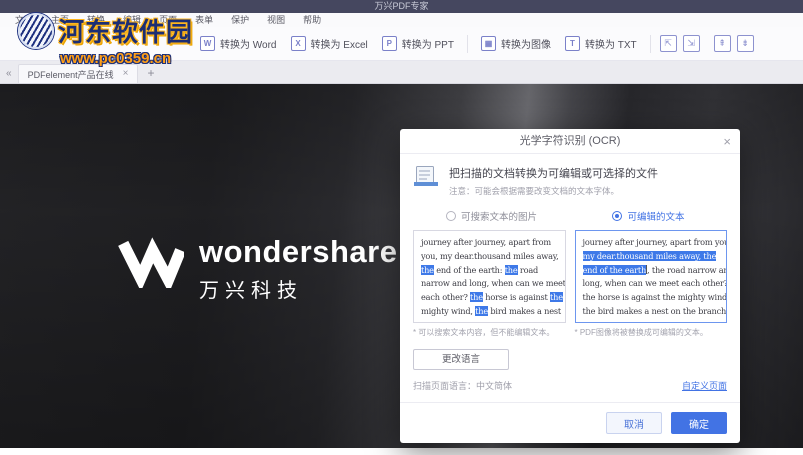 The height and width of the screenshot is (455, 803). I want to click on word-file-icon: W, so click(207, 43).